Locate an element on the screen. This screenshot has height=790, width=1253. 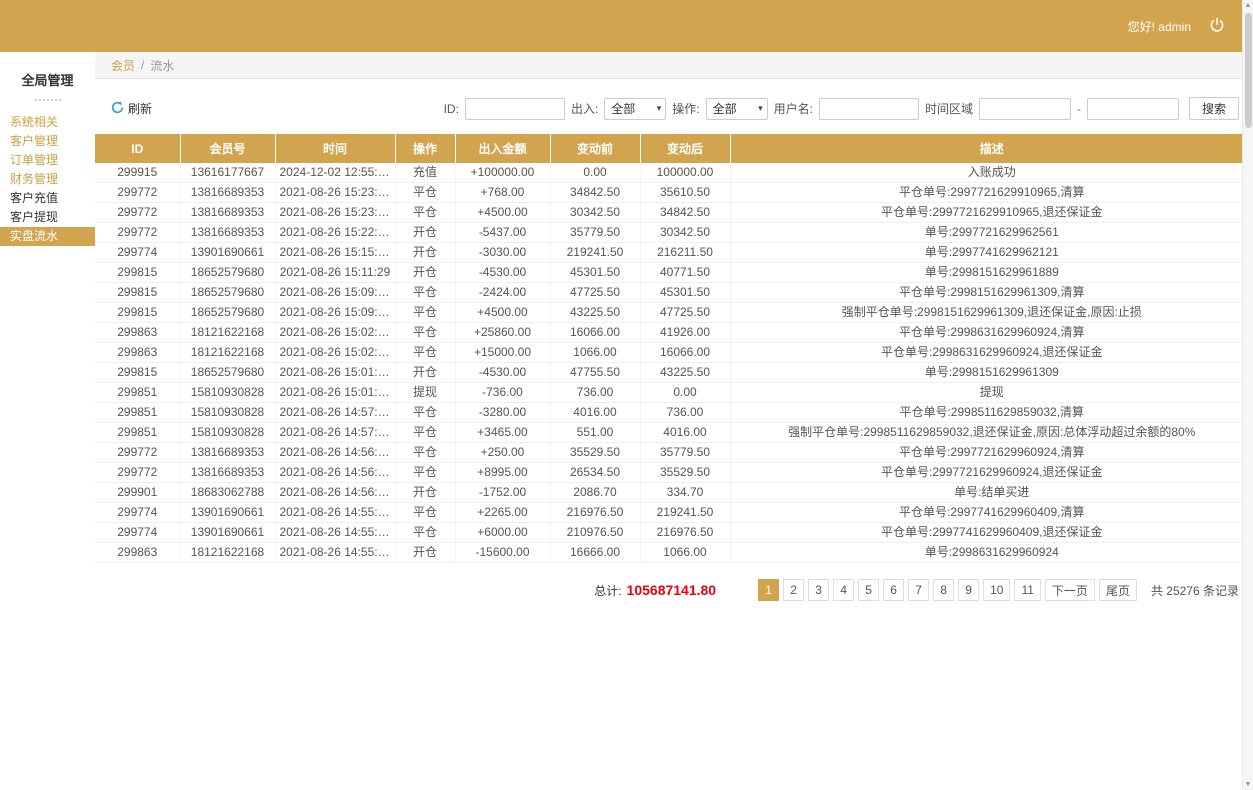
breadcrumb: 会员 / 流水 is located at coordinates (674, 65).